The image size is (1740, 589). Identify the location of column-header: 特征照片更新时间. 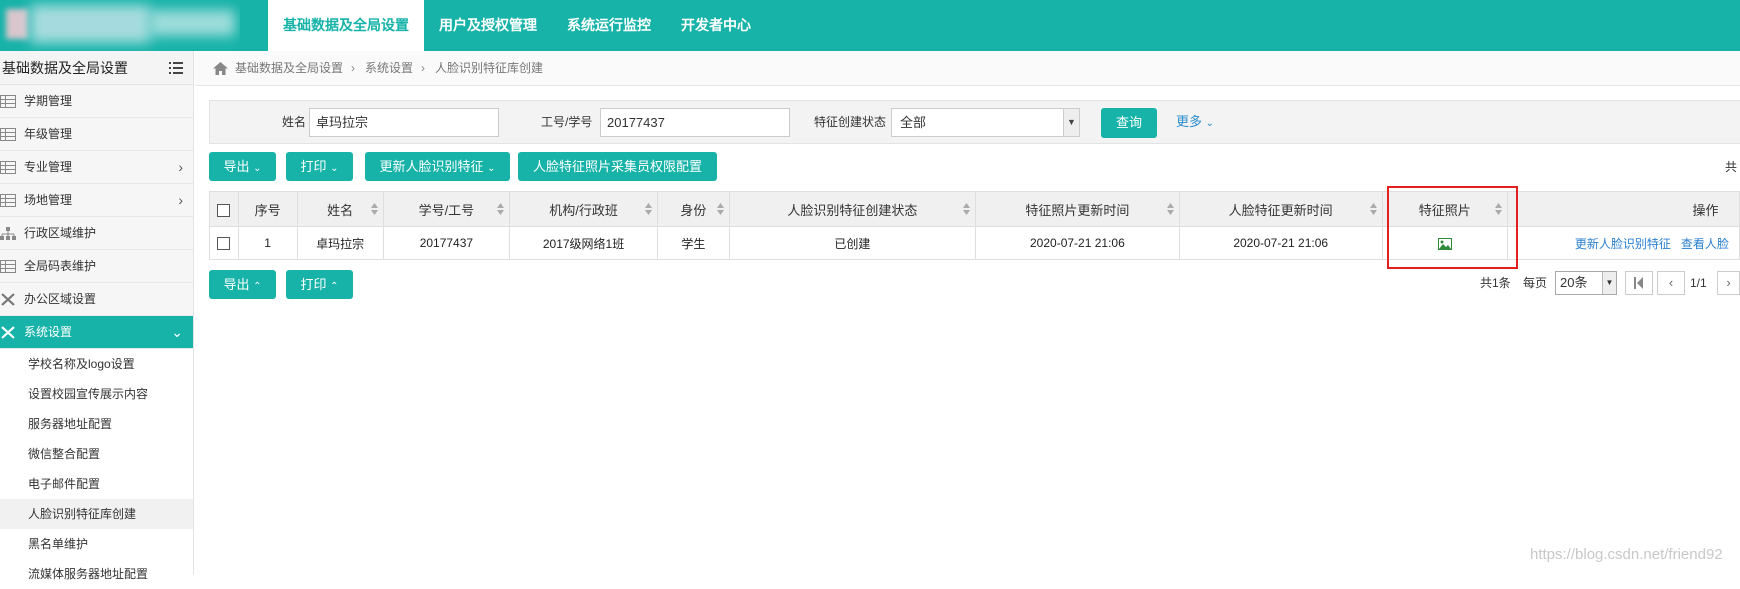
(1077, 209).